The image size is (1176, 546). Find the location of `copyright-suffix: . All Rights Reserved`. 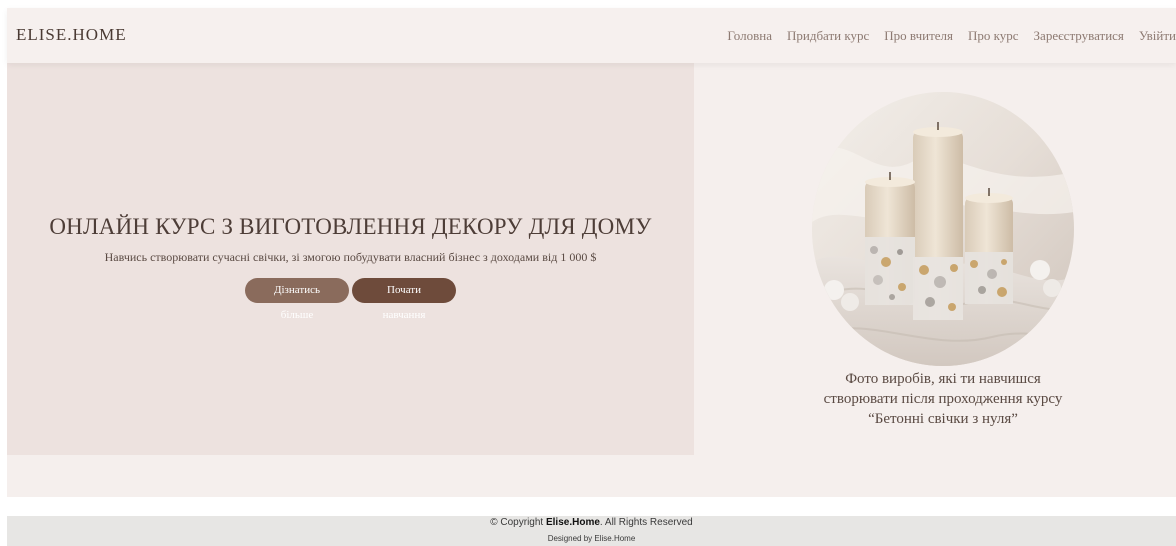

copyright-suffix: . All Rights Reserved is located at coordinates (646, 522).